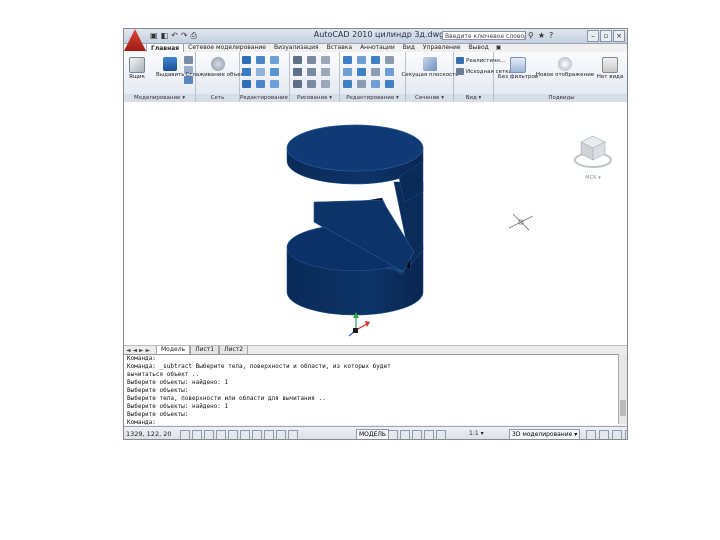  I want to click on erase-icon, so click(389, 84).